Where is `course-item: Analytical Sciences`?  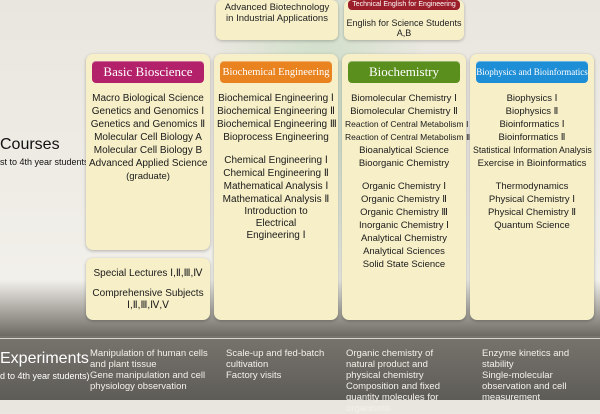
course-item: Analytical Sciences is located at coordinates (404, 251).